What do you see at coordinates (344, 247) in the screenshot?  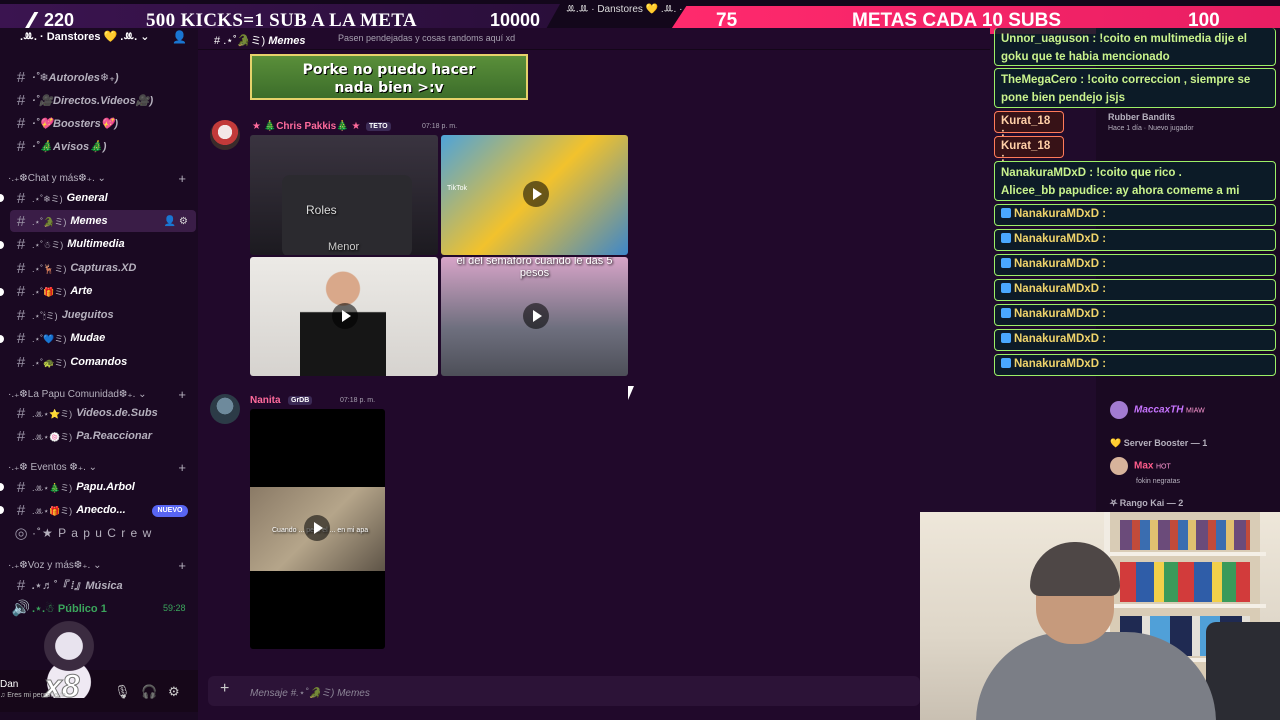 I see `menor-text: Menor` at bounding box center [344, 247].